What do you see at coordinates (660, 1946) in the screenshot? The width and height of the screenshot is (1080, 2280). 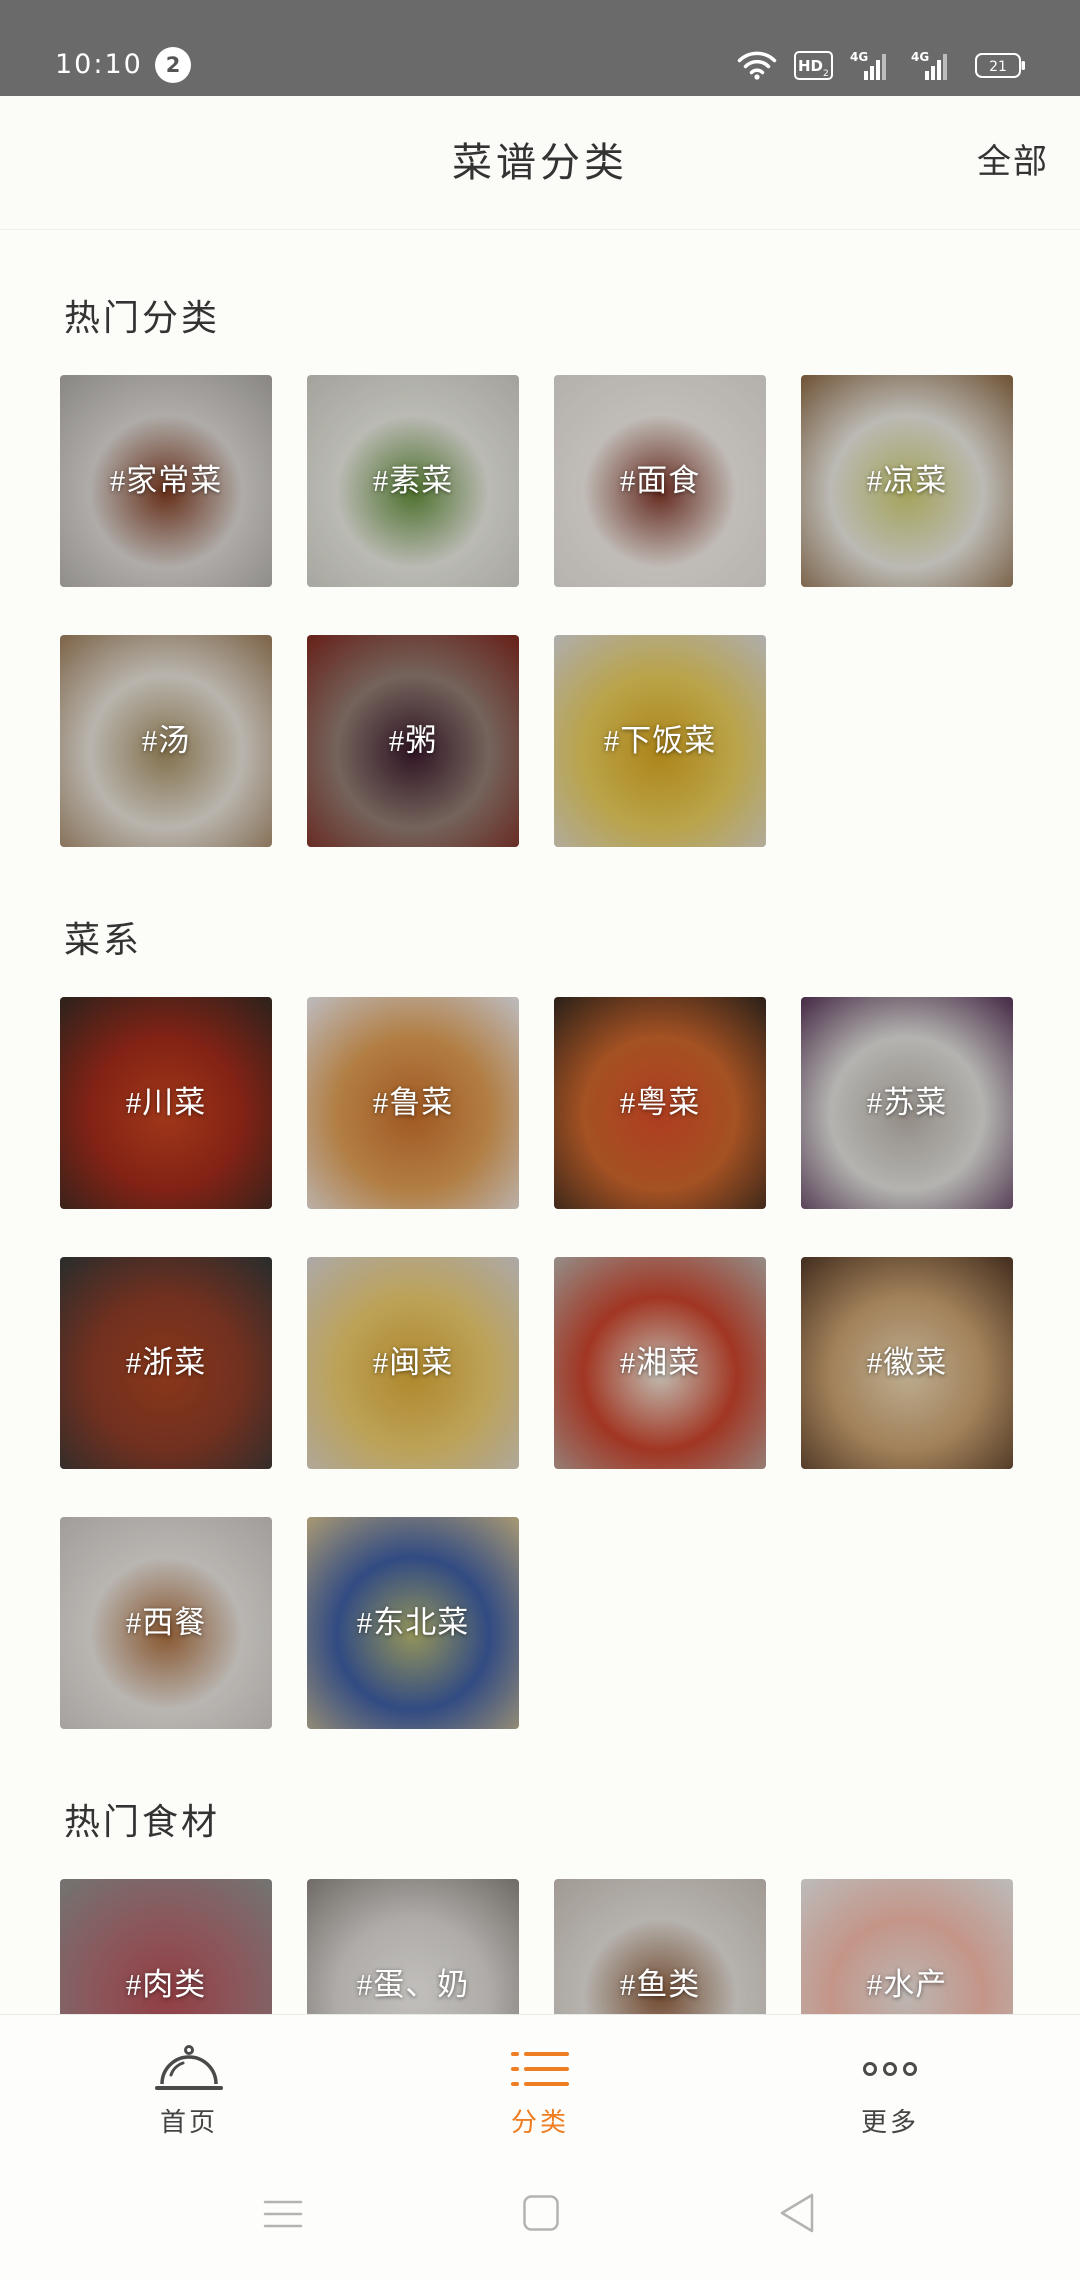 I see `tile-fish: #鱼类` at bounding box center [660, 1946].